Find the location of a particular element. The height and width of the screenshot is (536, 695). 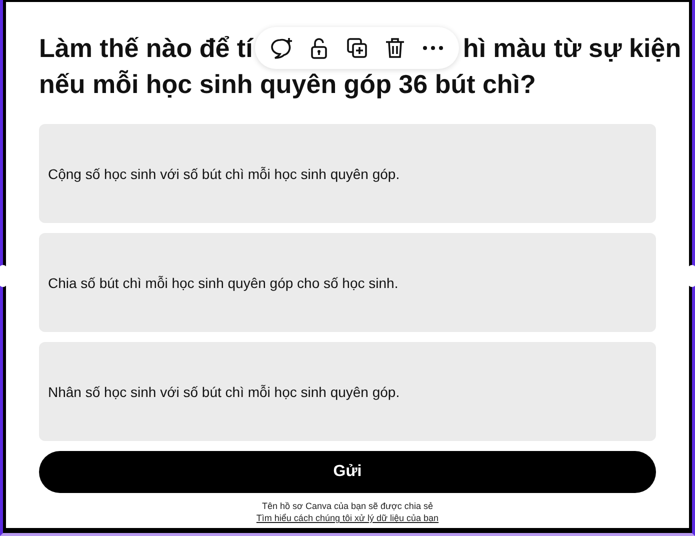

question-title: hì màu từ sự kiện is located at coordinates (572, 48).